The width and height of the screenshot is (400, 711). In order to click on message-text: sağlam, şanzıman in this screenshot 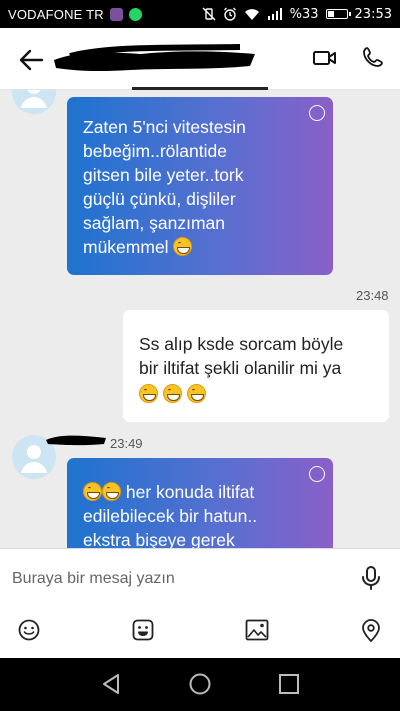, I will do `click(154, 223)`.